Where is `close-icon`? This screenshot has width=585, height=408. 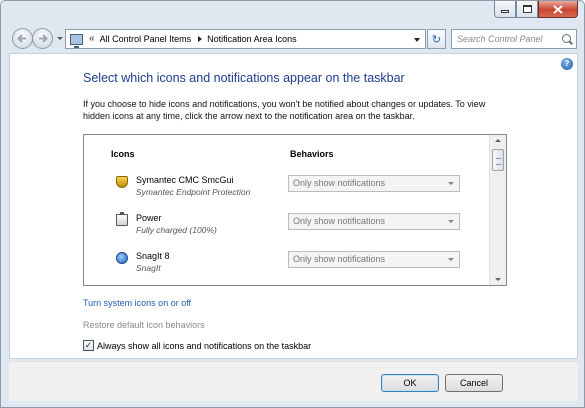
close-icon is located at coordinates (558, 9).